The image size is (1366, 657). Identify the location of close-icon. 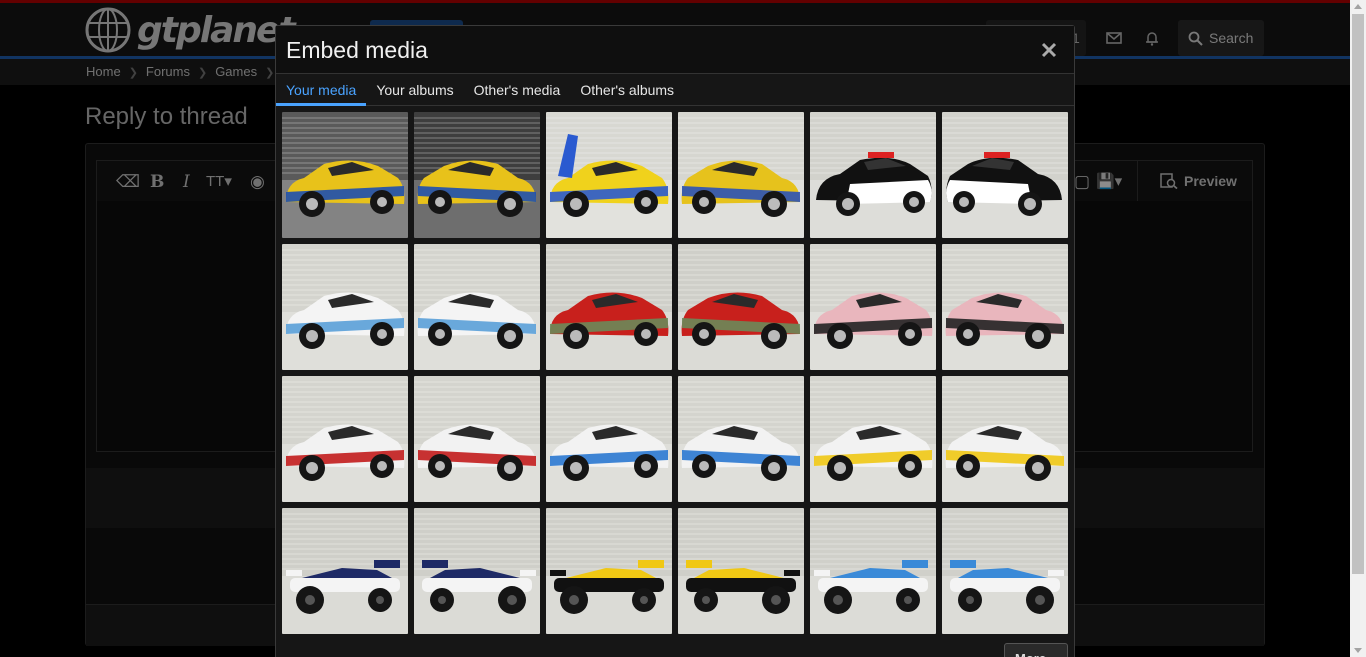
(1049, 50).